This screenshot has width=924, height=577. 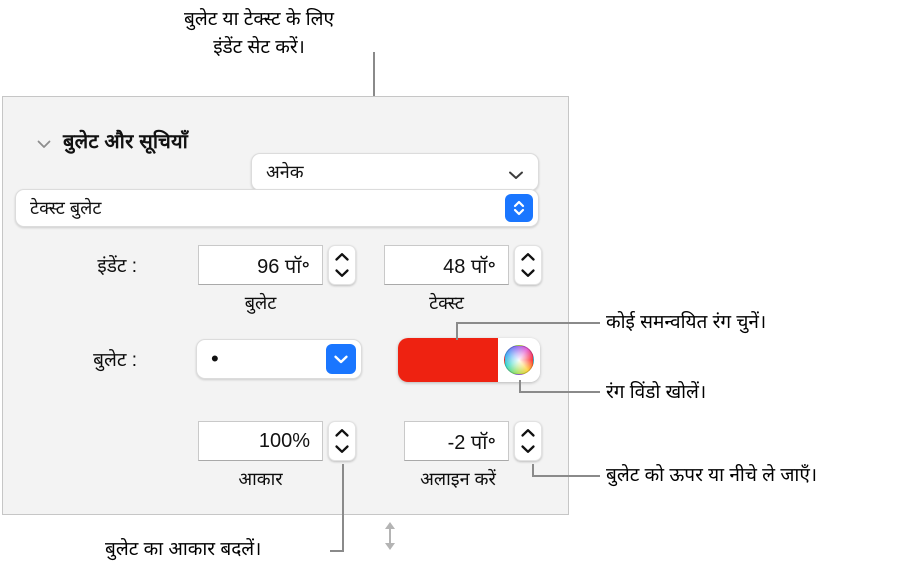 I want to click on indent-bullet-field: 96 पॉ॰, so click(x=260, y=265).